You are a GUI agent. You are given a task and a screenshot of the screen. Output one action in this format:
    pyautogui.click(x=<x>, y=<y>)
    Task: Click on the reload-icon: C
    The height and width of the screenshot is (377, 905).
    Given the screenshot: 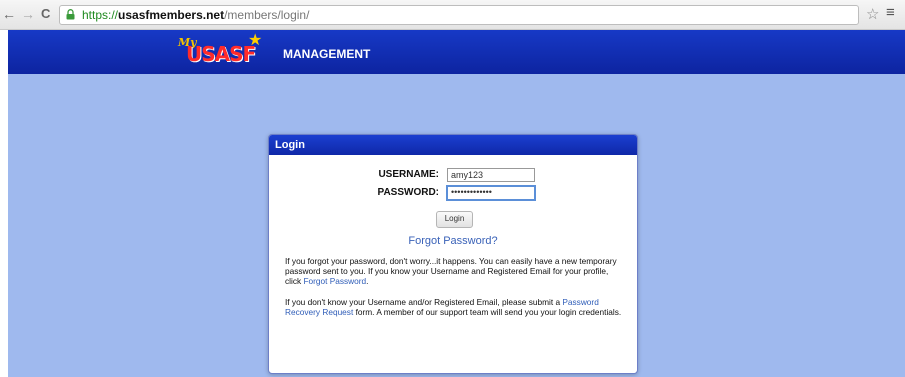 What is the action you would take?
    pyautogui.click(x=45, y=13)
    